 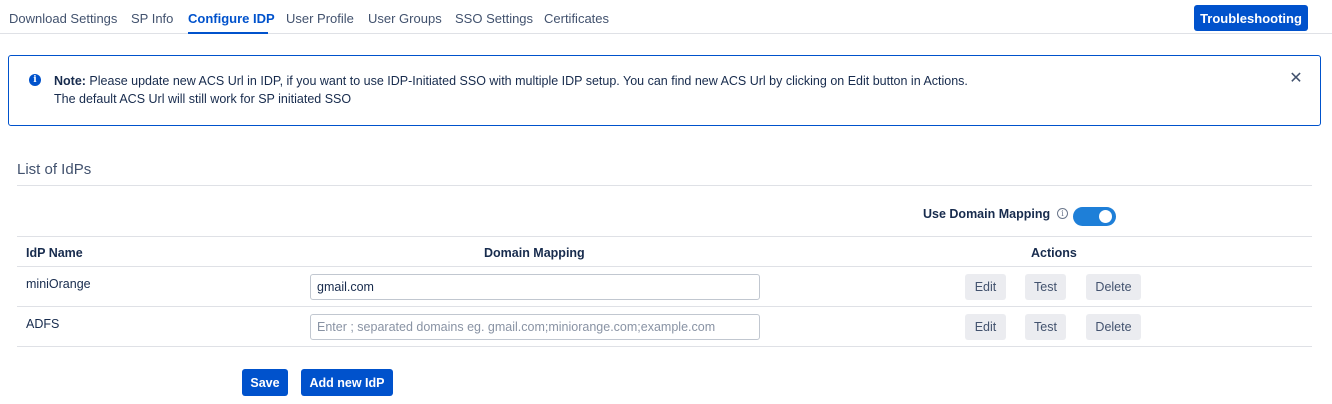 What do you see at coordinates (576, 18) in the screenshot?
I see `tab-certificates: Certificates` at bounding box center [576, 18].